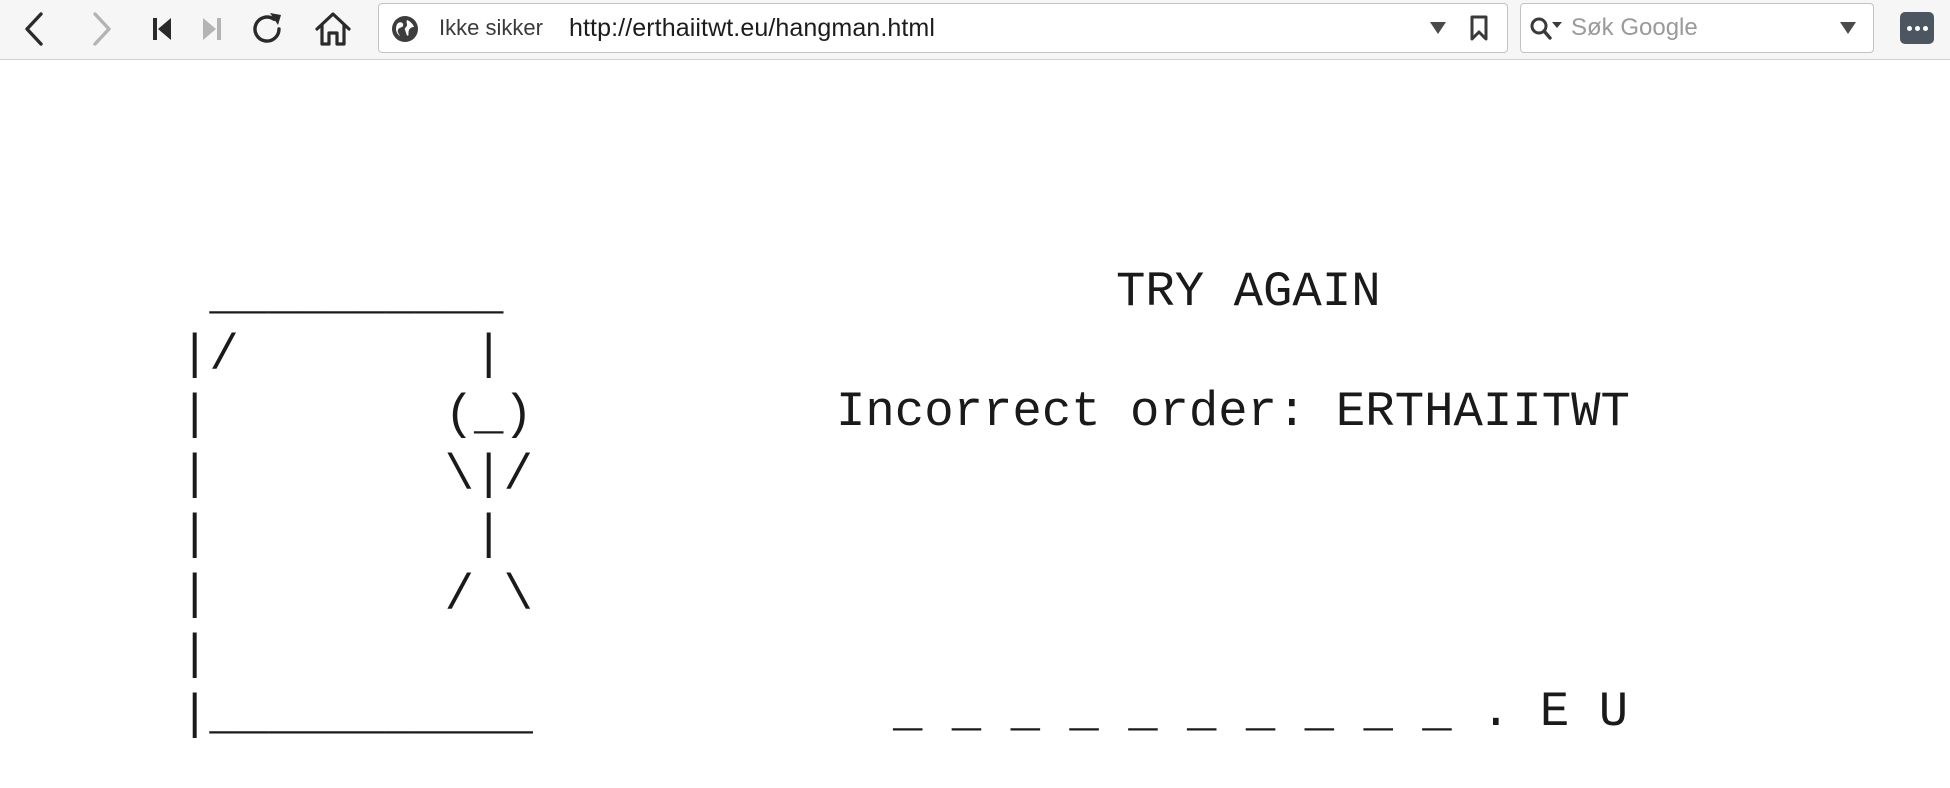 Image resolution: width=1950 pixels, height=788 pixels. I want to click on security-label: Ikke sikker, so click(491, 28).